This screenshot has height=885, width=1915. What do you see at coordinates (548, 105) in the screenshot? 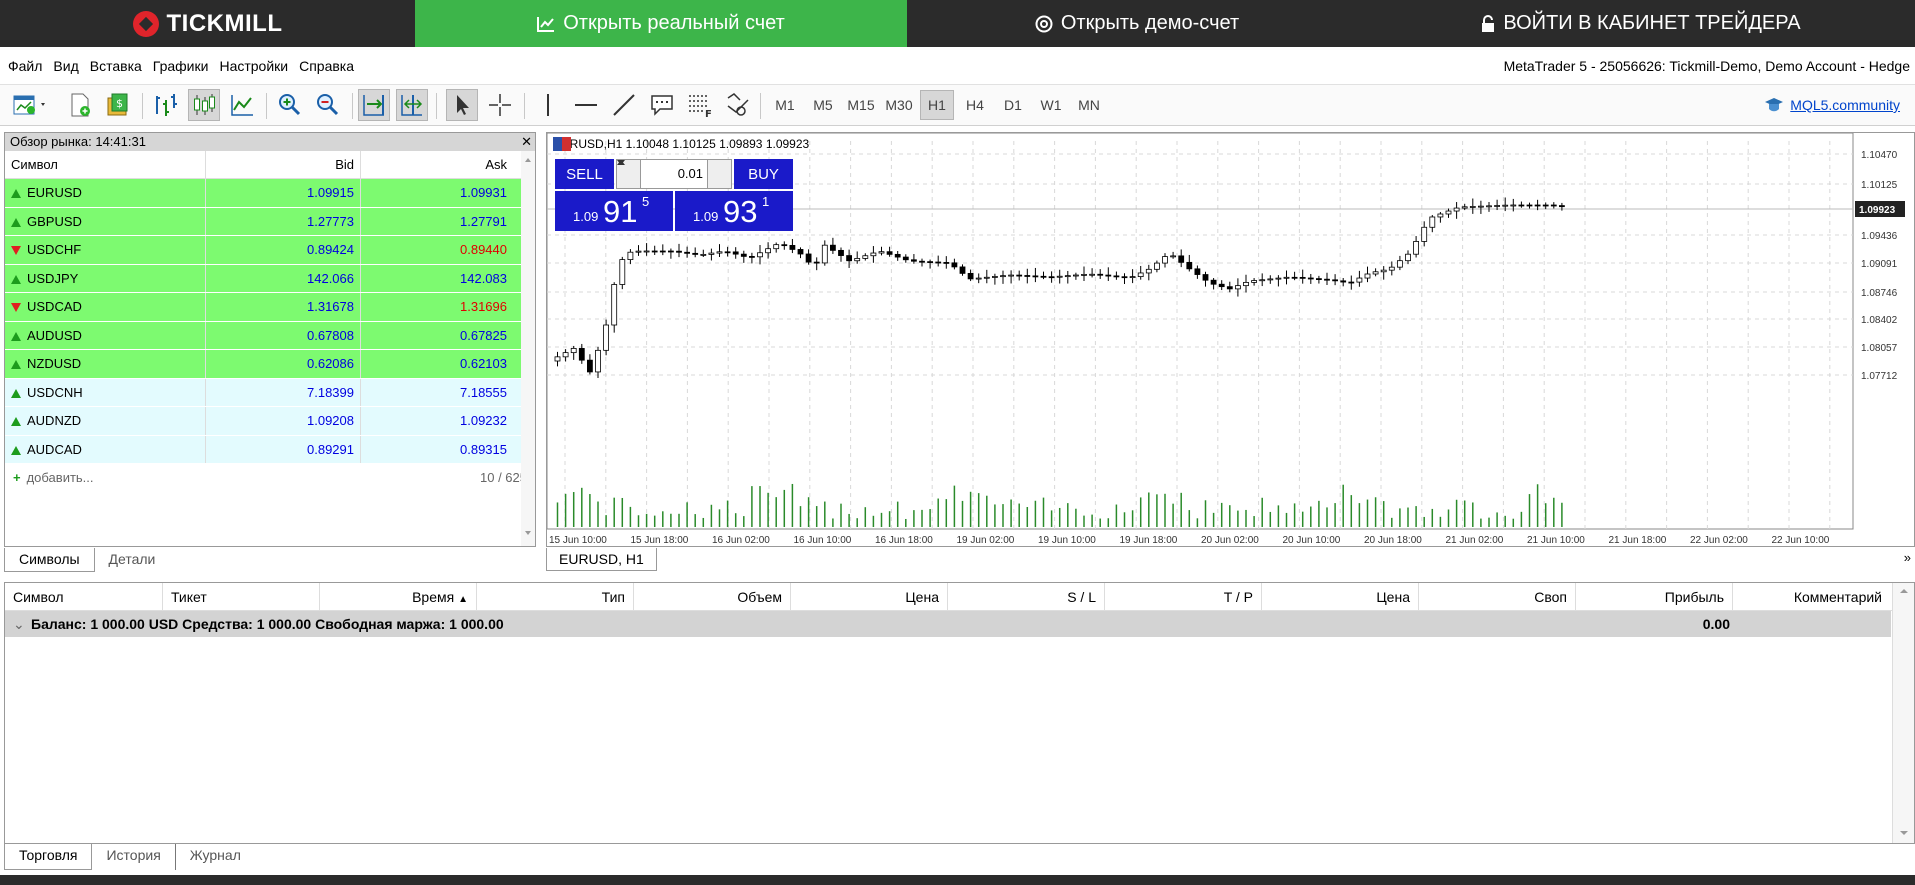
I see `vertical-line-button` at bounding box center [548, 105].